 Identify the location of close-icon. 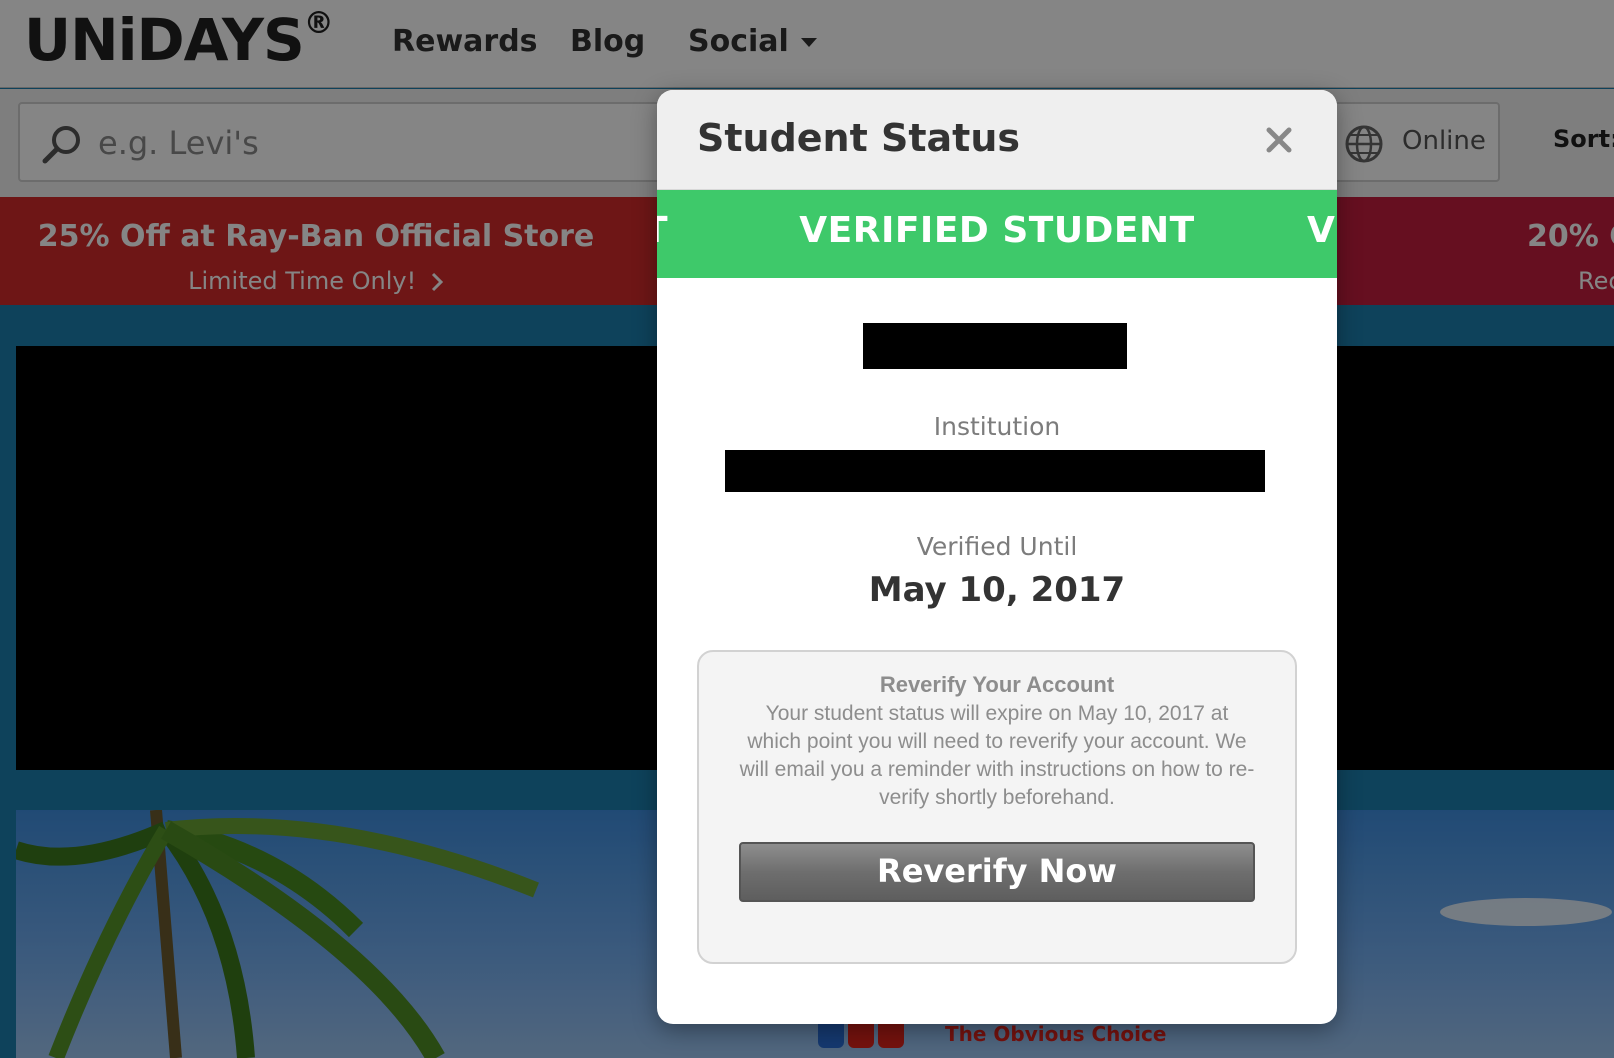
(1279, 140).